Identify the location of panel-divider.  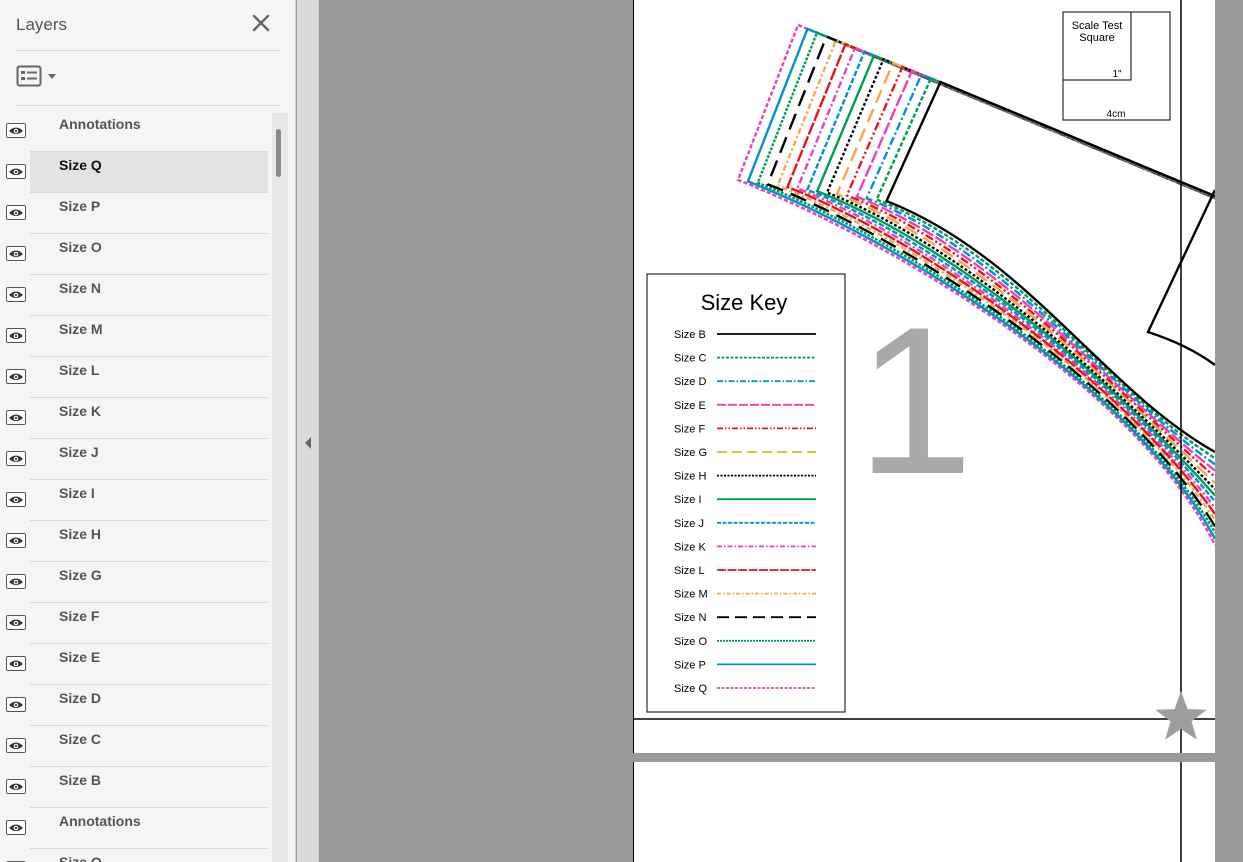
(147, 50).